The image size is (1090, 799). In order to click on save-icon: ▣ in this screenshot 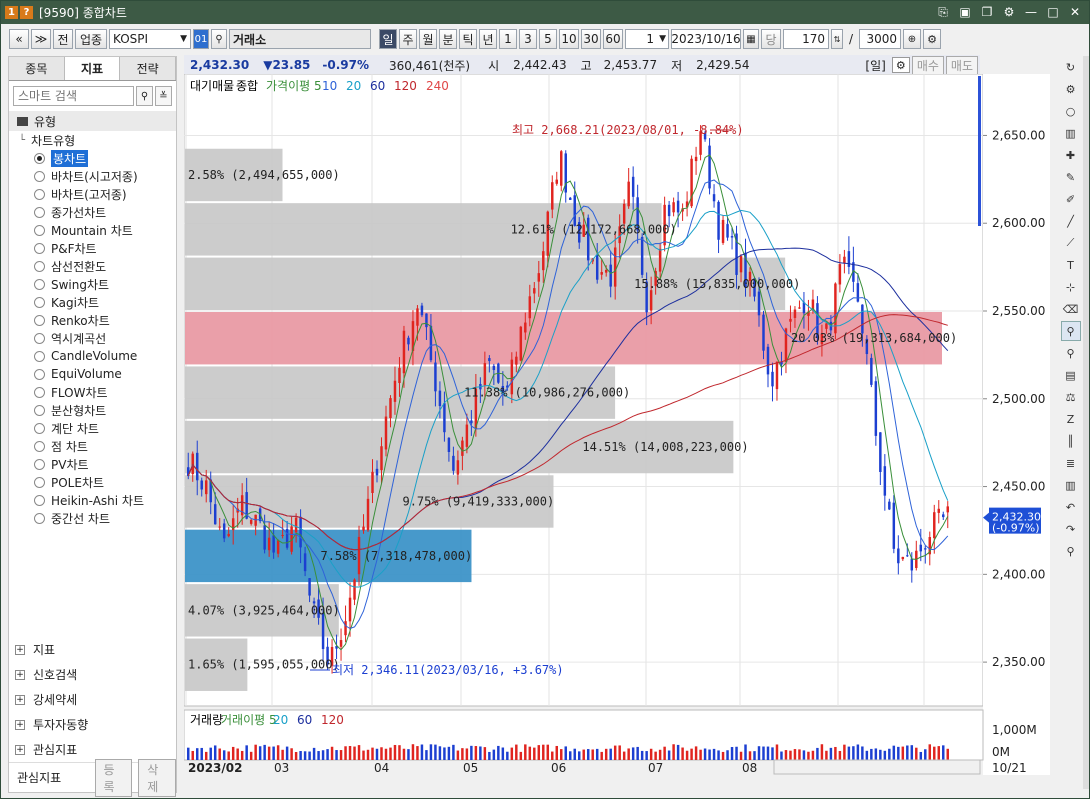, I will do `click(965, 12)`.